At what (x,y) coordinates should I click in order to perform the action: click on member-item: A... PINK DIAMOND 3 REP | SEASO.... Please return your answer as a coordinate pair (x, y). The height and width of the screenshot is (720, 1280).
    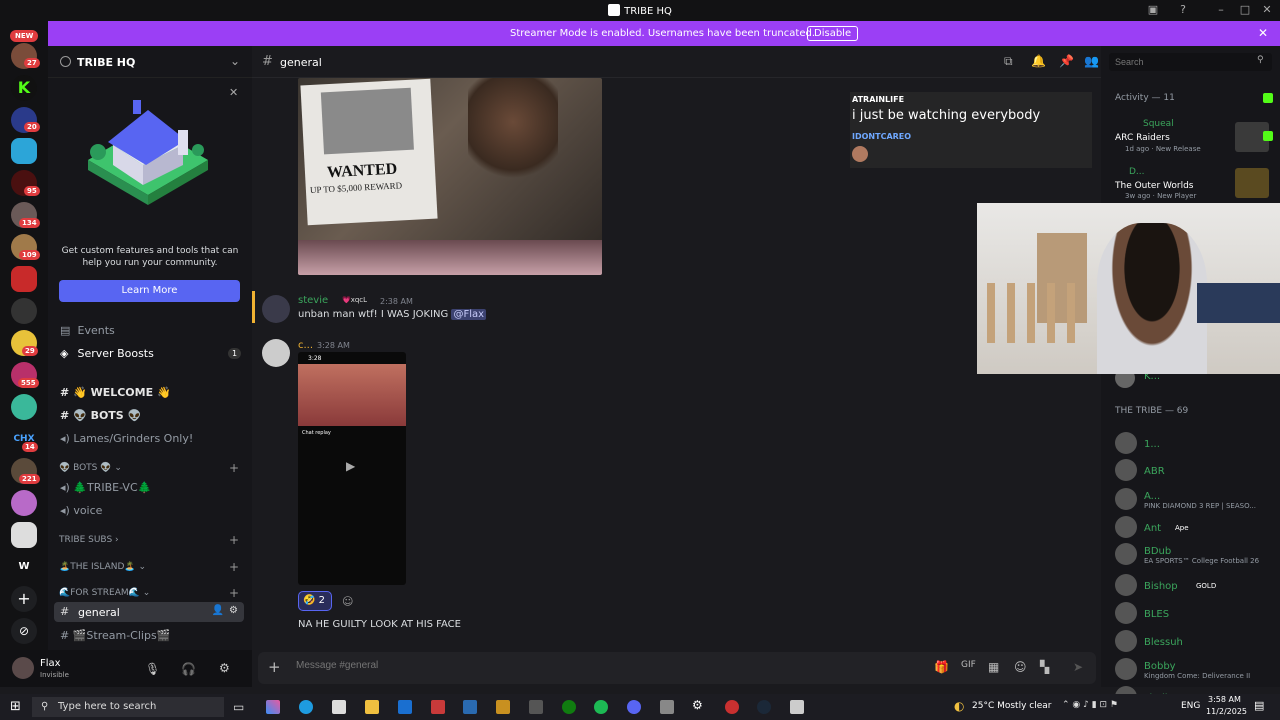
    Looking at the image, I should click on (1195, 500).